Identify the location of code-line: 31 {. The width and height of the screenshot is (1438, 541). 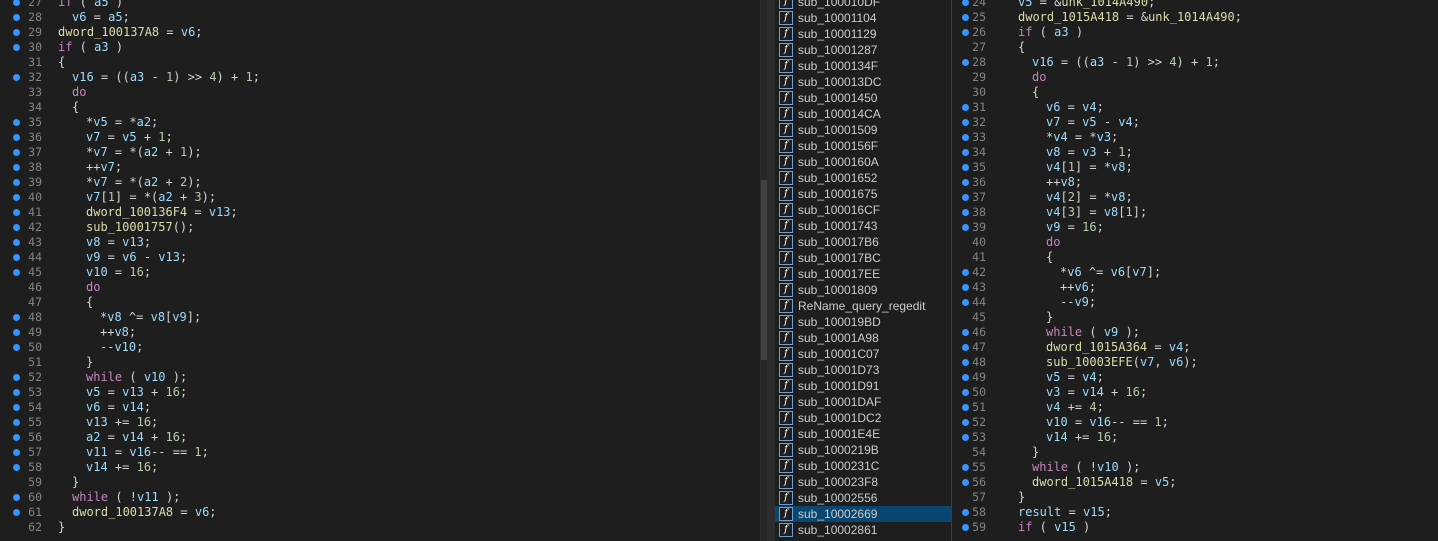
(380, 62).